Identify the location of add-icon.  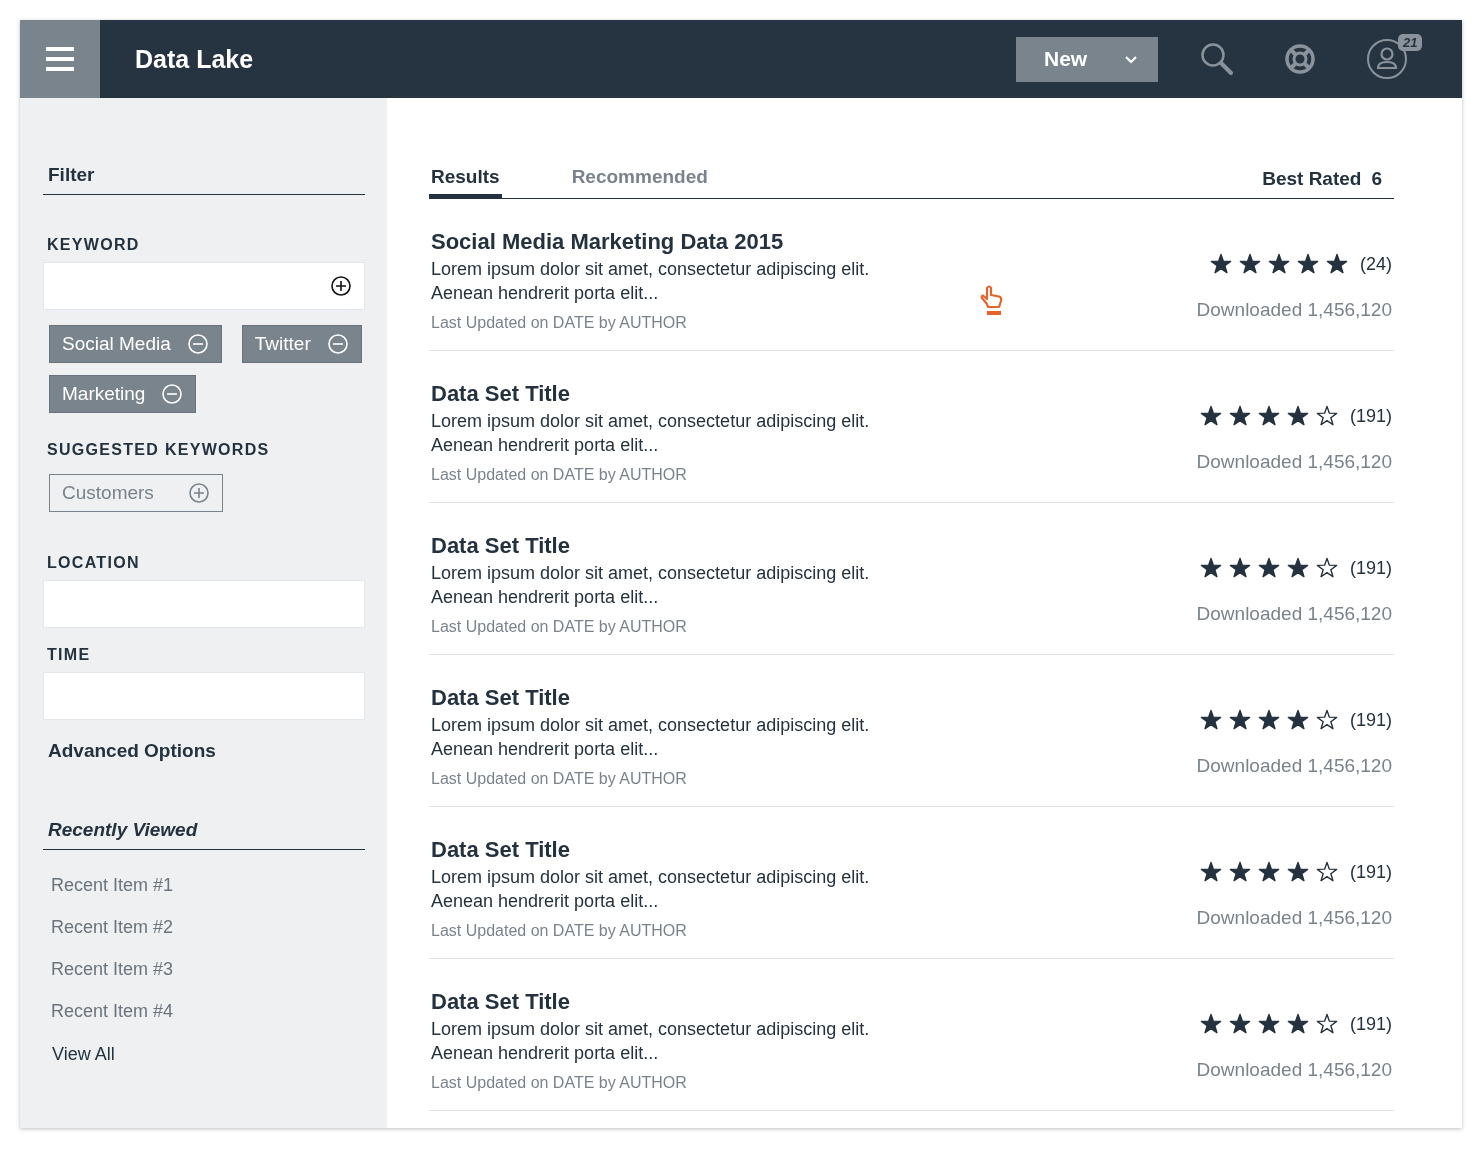
(341, 286).